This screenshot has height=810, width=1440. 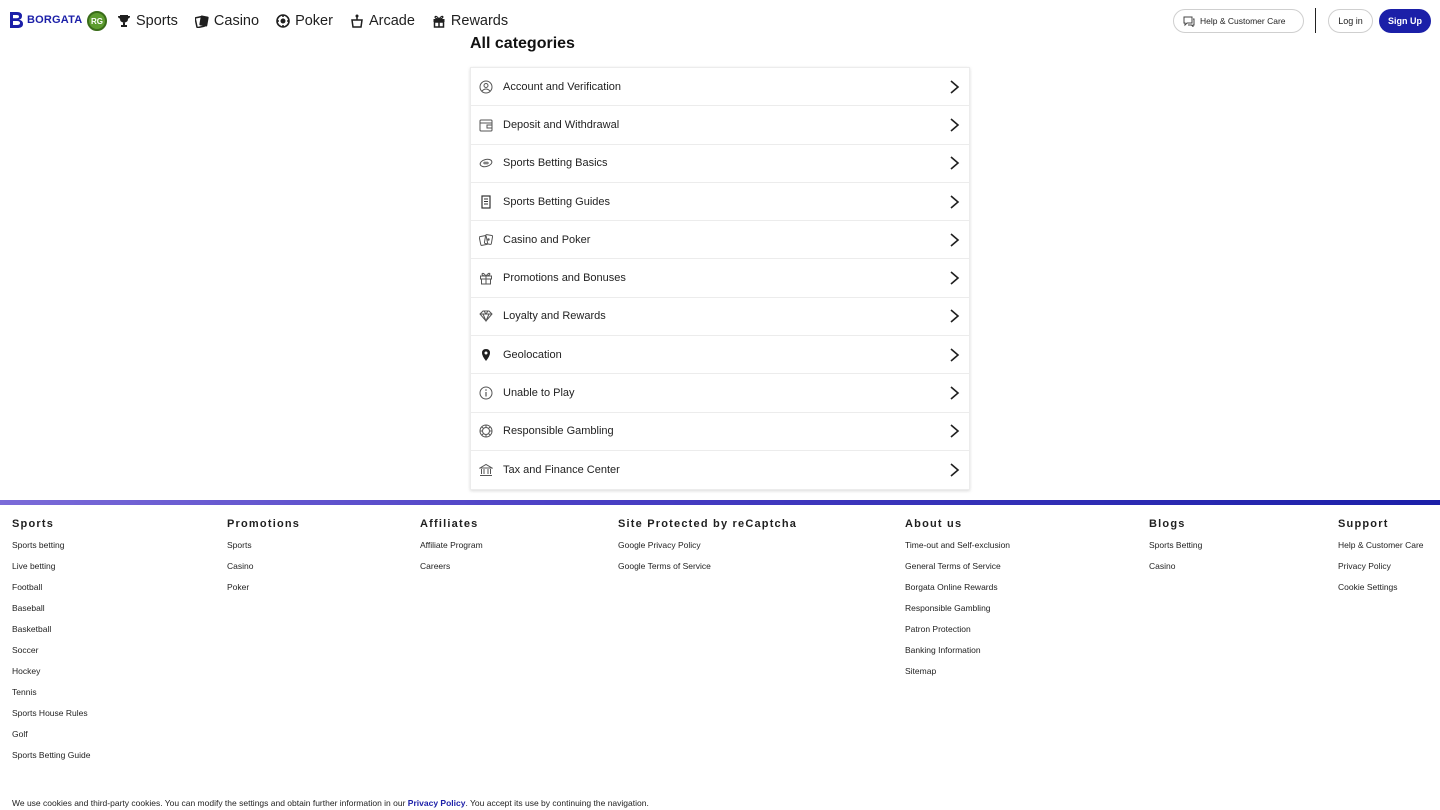 What do you see at coordinates (957, 613) in the screenshot?
I see `footer-link: Responsible Gambling` at bounding box center [957, 613].